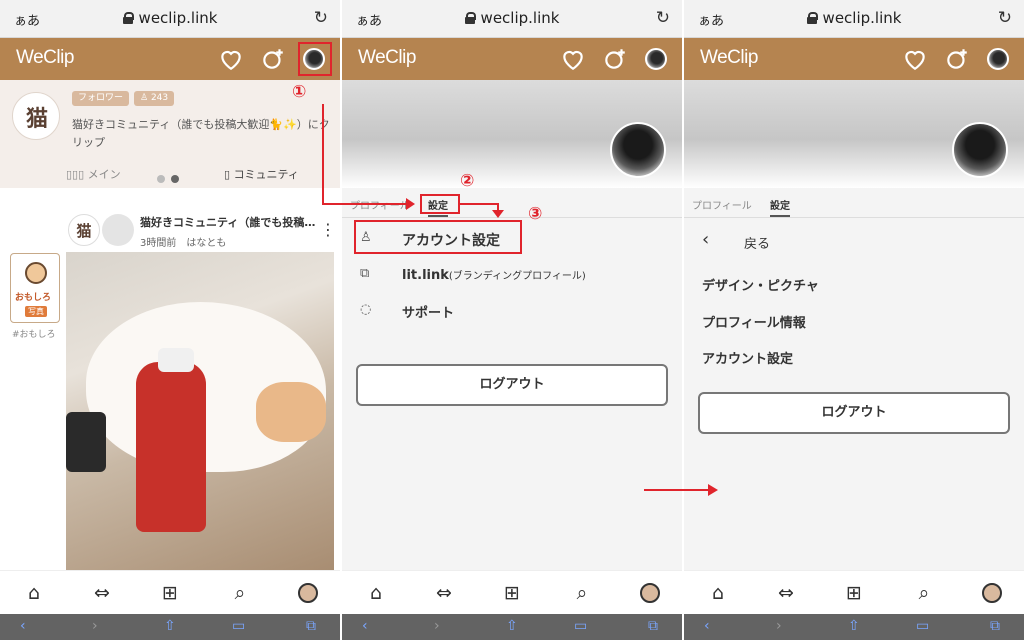 The image size is (1024, 640). I want to click on post-community-avatar: 猫, so click(84, 230).